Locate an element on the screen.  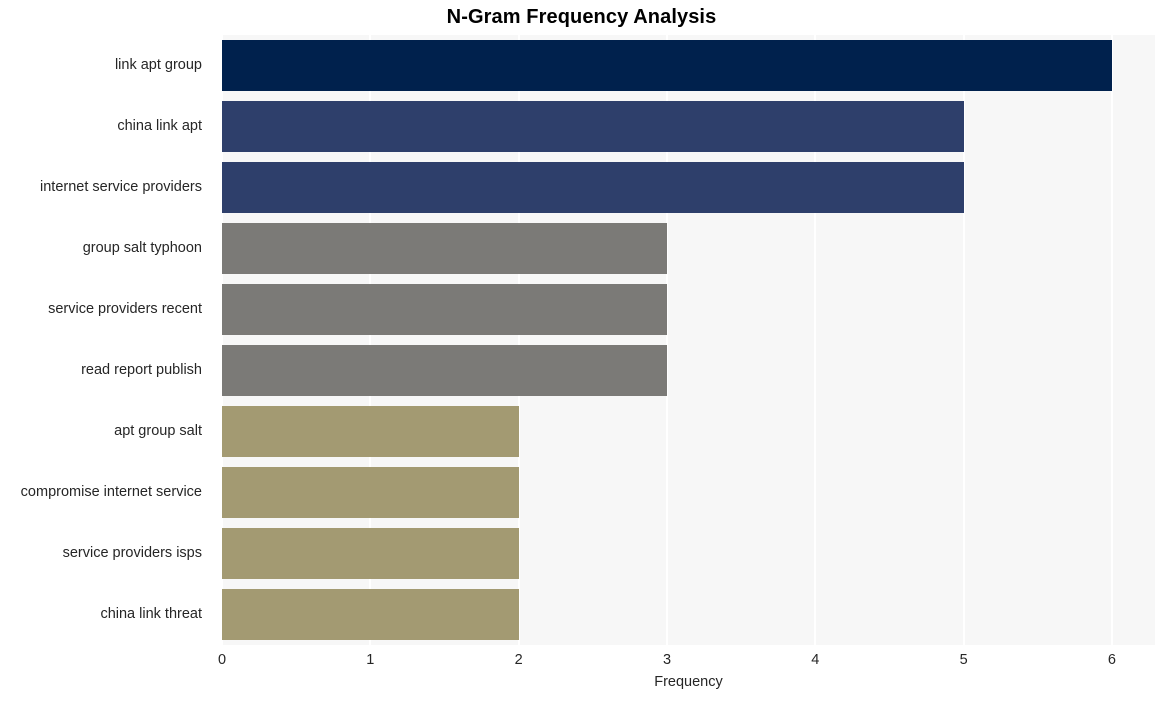
y-axis-tick-label: link apt group is located at coordinates (158, 64).